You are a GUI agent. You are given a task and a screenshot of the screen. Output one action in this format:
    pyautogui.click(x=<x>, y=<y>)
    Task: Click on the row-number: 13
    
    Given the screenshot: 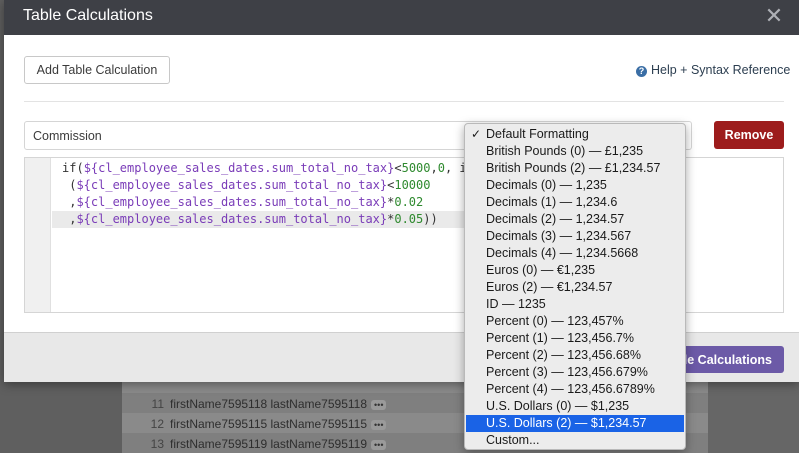 What is the action you would take?
    pyautogui.click(x=157, y=444)
    